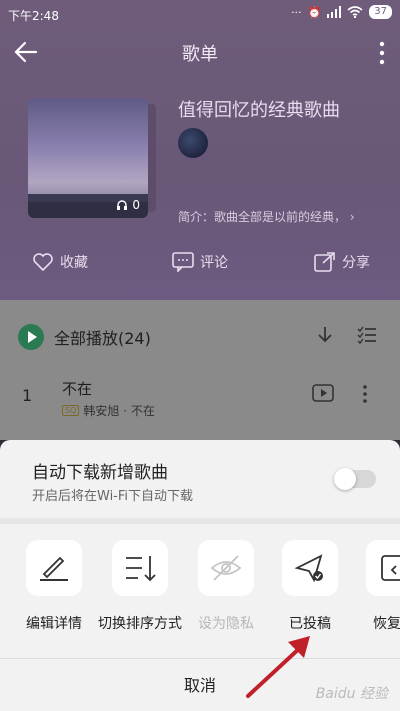 This screenshot has height=711, width=400. I want to click on edit-icon, so click(54, 568).